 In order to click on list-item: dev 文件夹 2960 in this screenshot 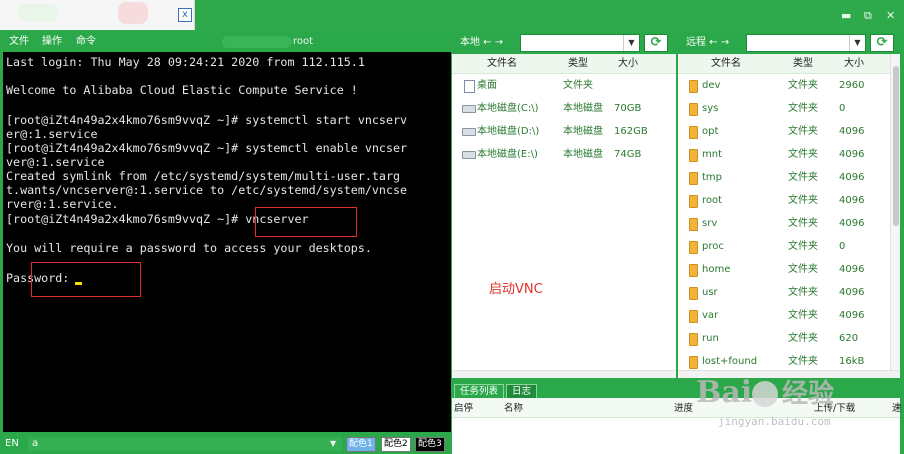, I will do `click(789, 86)`.